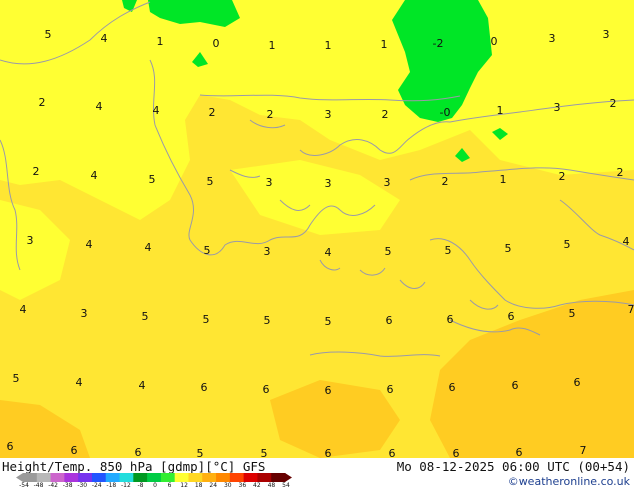  What do you see at coordinates (125, 485) in the screenshot?
I see `colorbar-tick-label: -12` at bounding box center [125, 485].